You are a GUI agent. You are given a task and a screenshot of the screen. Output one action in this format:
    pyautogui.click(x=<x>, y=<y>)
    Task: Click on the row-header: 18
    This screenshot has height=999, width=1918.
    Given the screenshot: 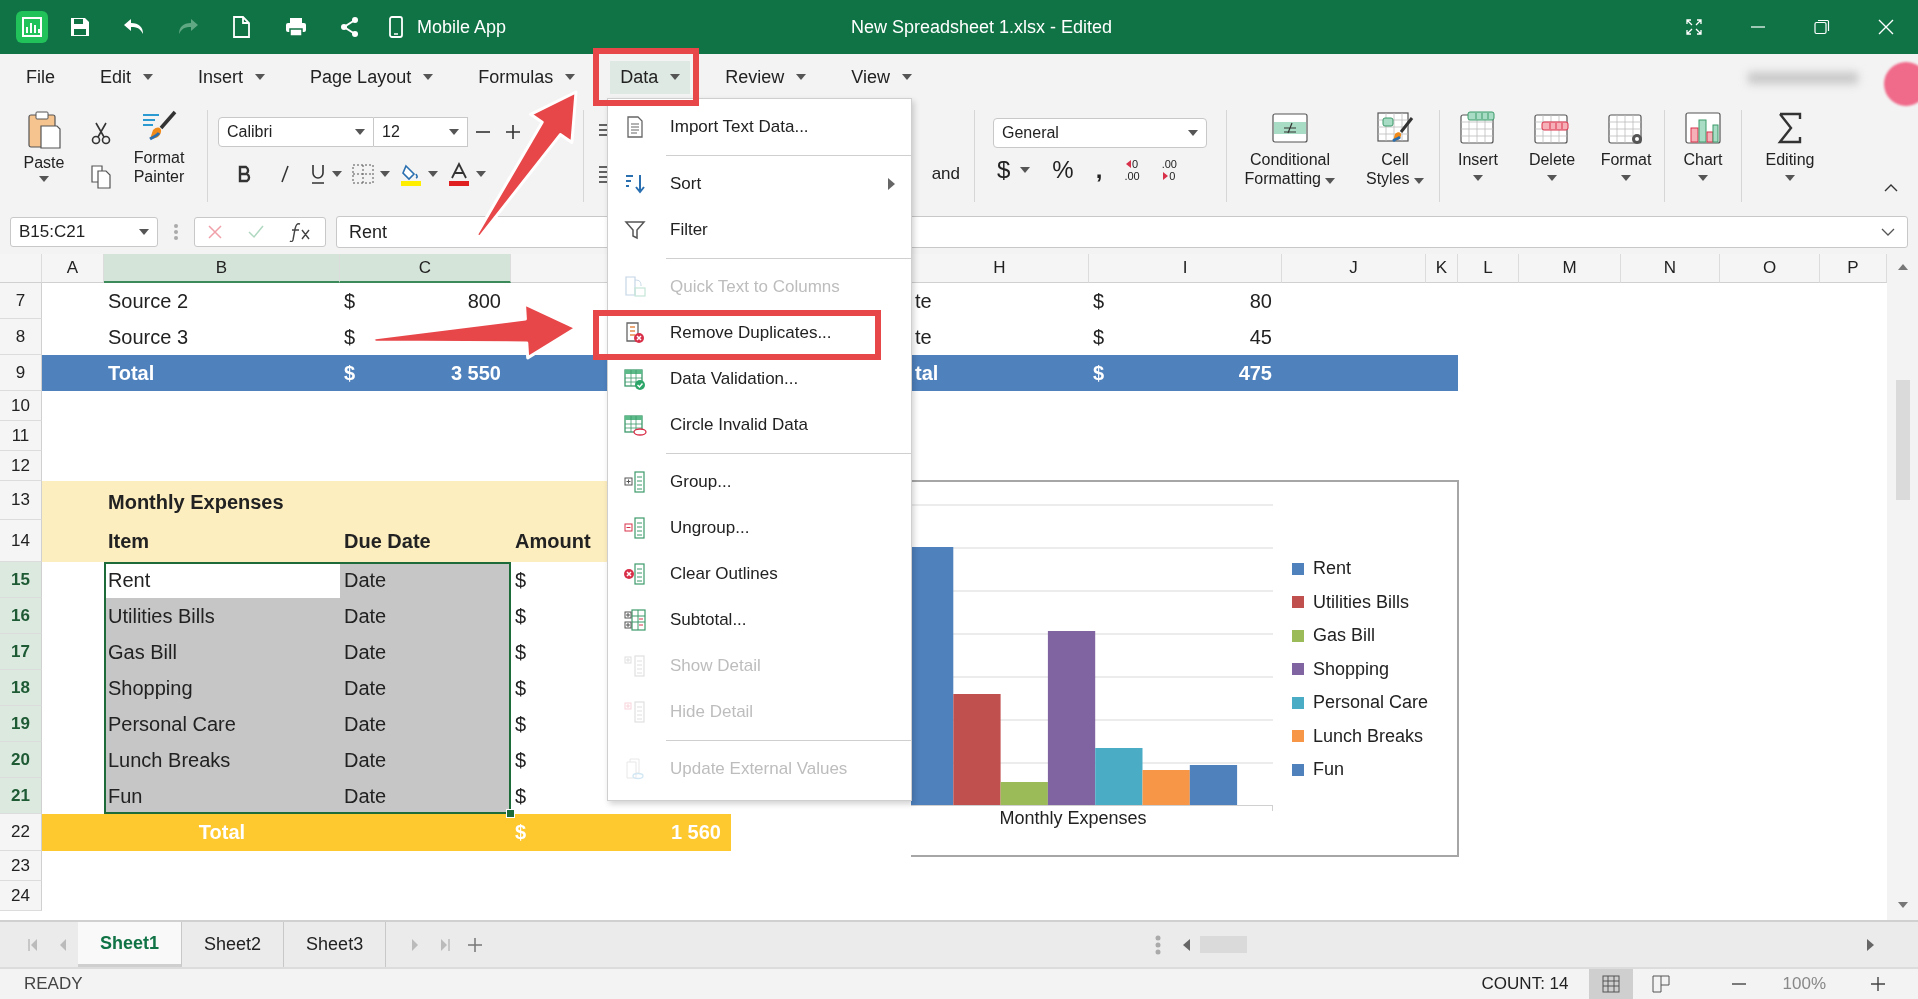 What is the action you would take?
    pyautogui.click(x=21, y=688)
    